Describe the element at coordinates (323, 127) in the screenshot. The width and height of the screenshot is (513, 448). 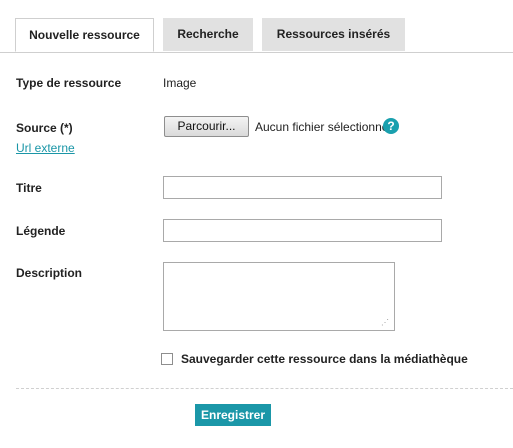
I see `no-file-selected-text: Aucun fichier sélectionné.` at that location.